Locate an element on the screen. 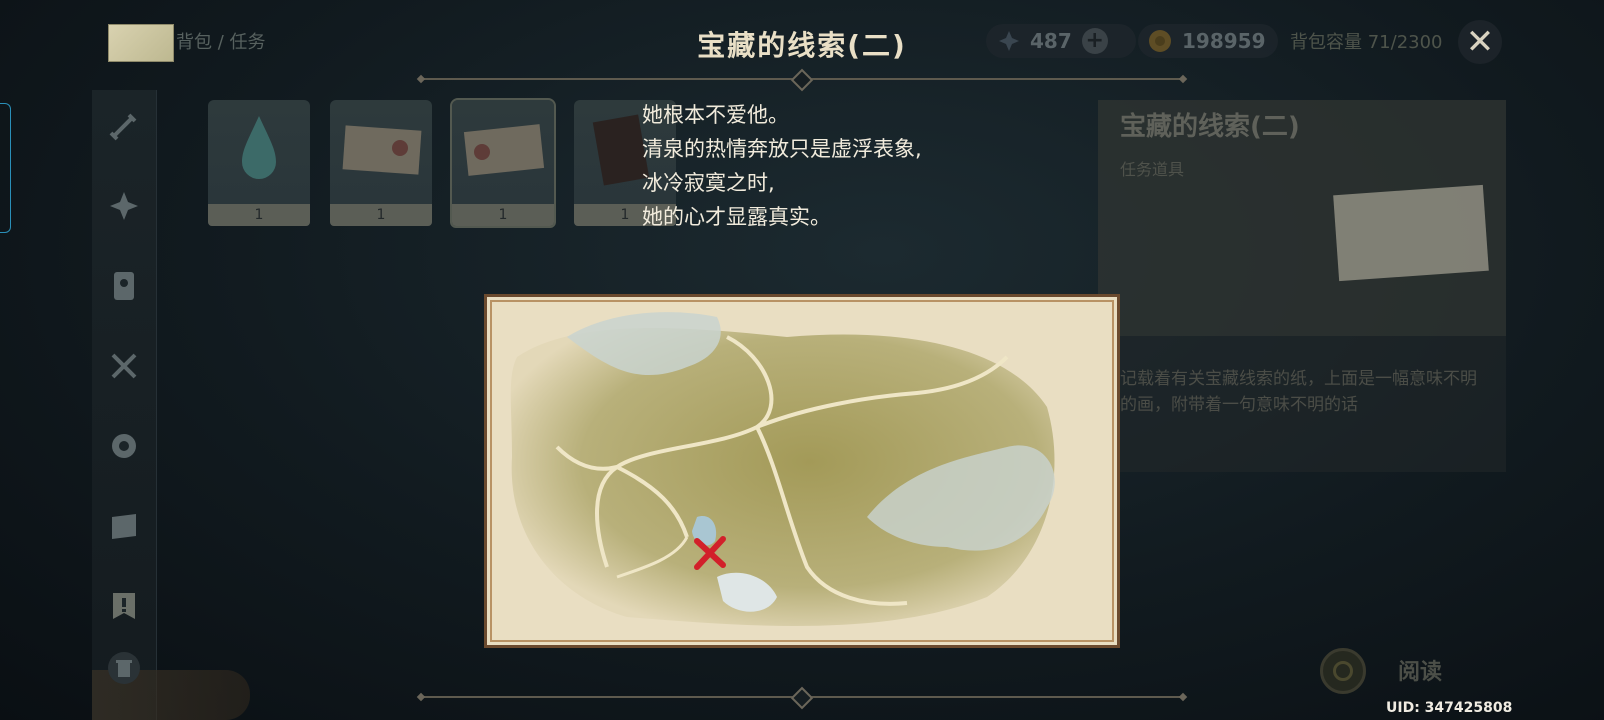  primogem-value: 487 is located at coordinates (1051, 41).